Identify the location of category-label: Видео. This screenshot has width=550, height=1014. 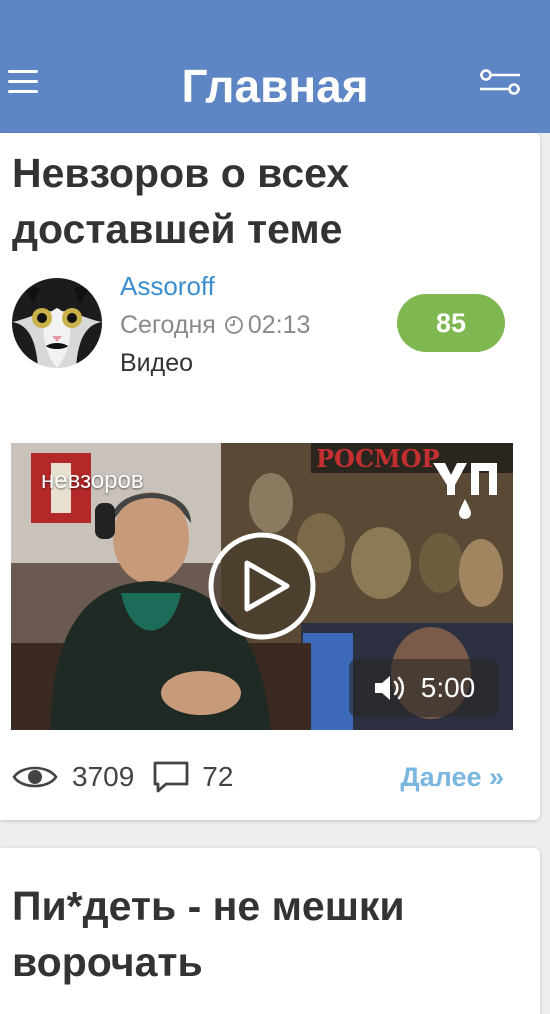
(156, 363).